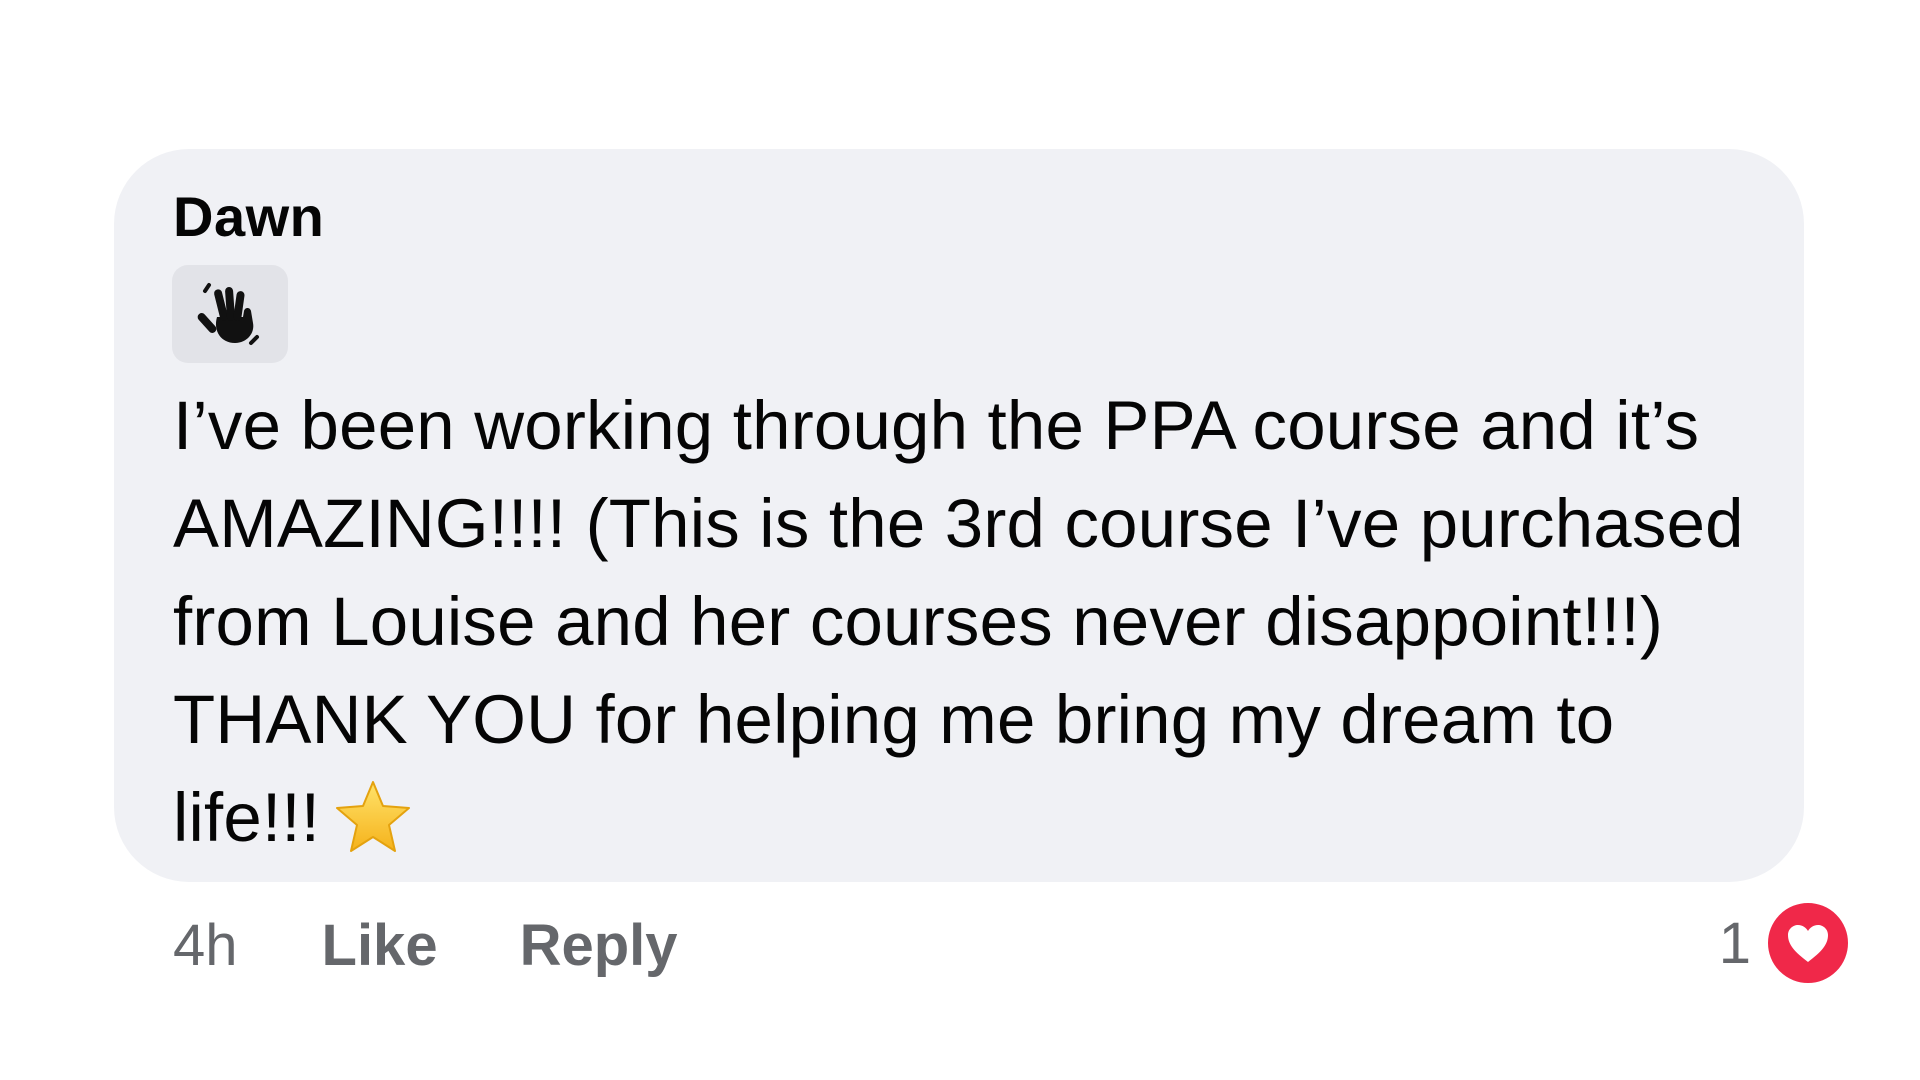  I want to click on reaction-summary: 1, so click(1785, 943).